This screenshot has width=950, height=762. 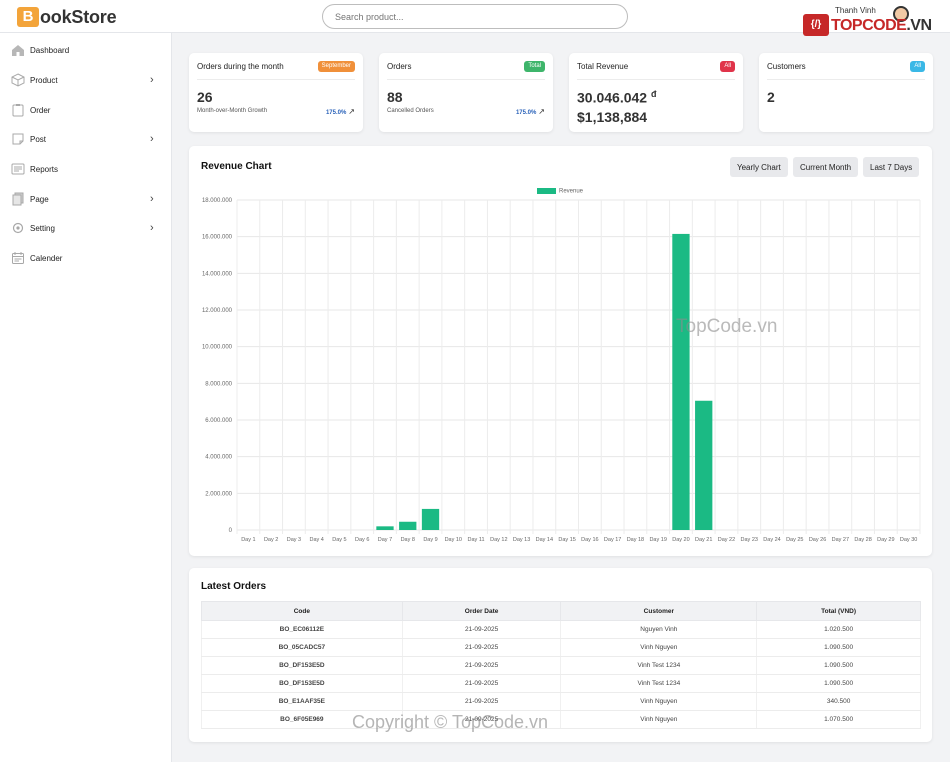 I want to click on chart-legend: Revenue, so click(x=560, y=191).